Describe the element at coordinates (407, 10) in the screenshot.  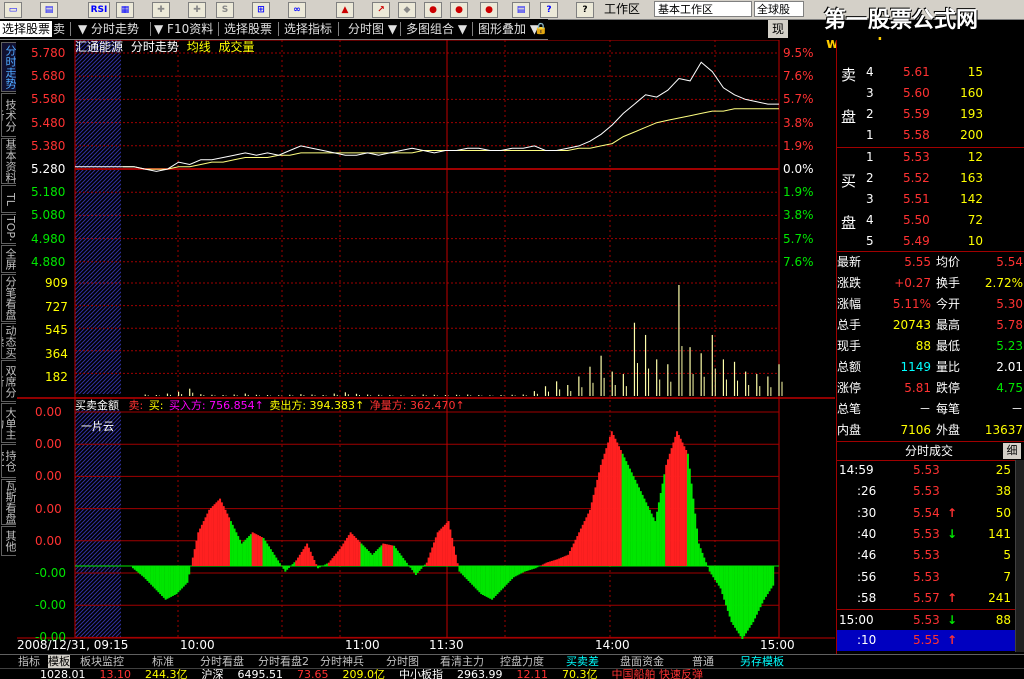
I see `diamond-icon: ◆` at that location.